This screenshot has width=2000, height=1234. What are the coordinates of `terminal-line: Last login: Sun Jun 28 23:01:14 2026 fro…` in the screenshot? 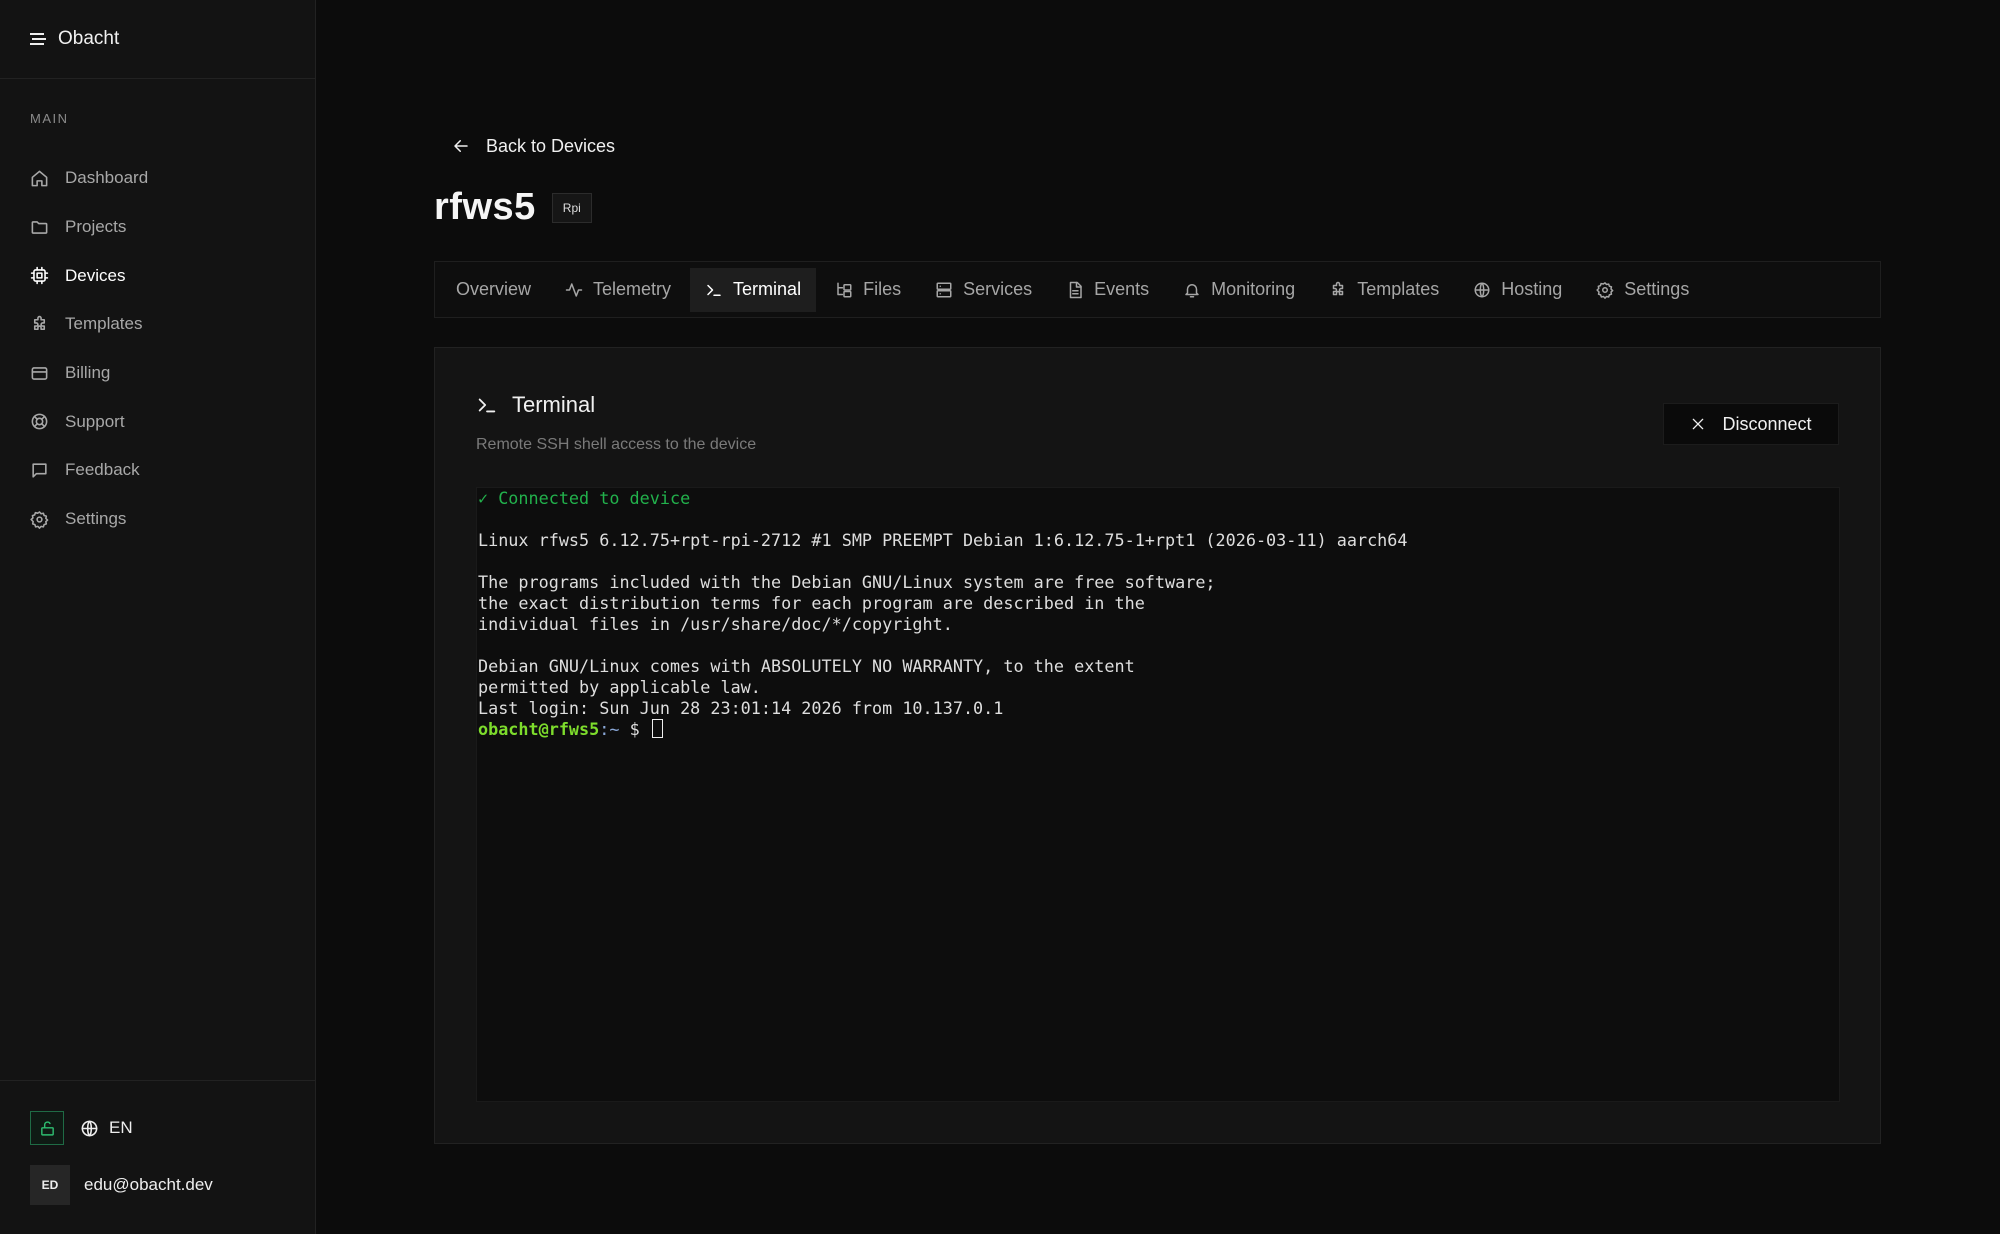 It's located at (741, 708).